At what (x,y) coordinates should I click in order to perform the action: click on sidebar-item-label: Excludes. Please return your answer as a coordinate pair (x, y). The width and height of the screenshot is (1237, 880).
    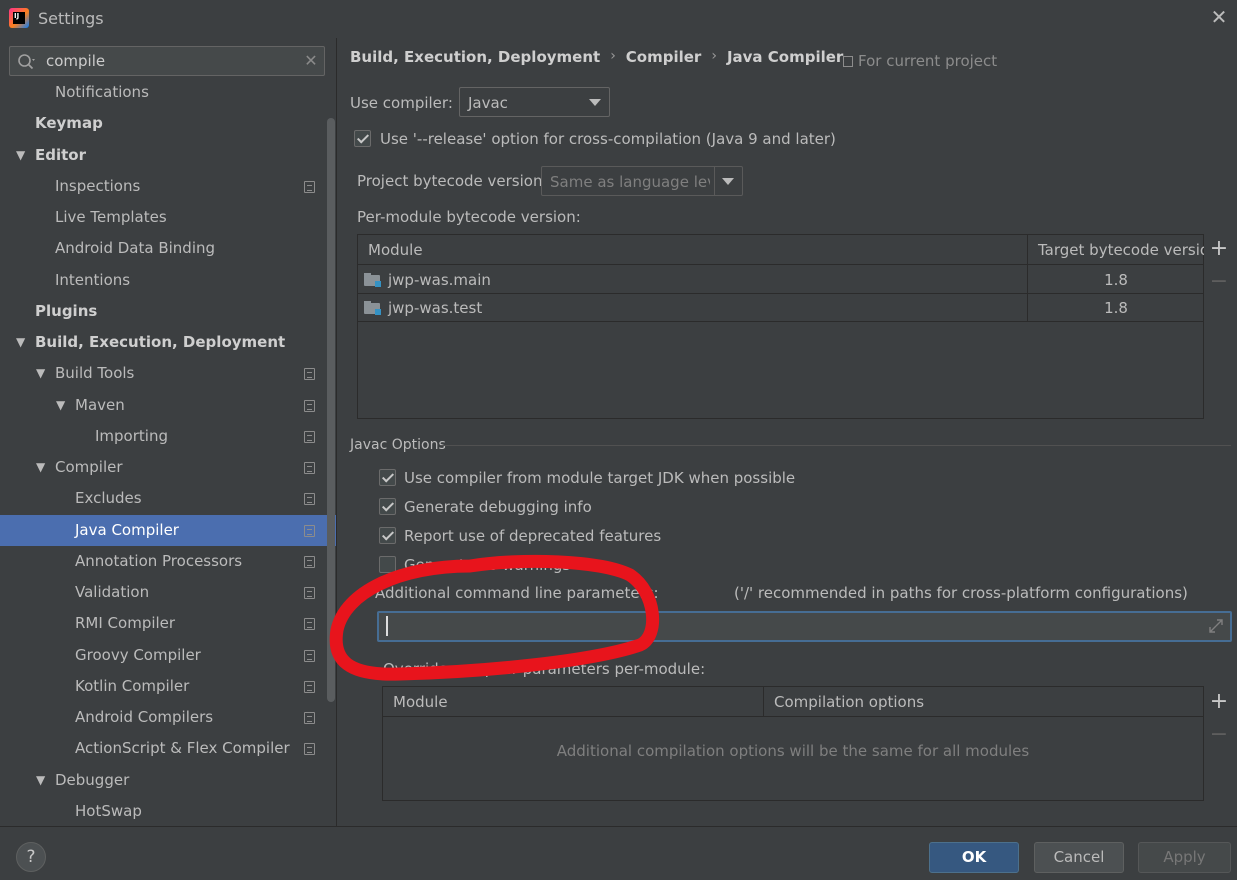
    Looking at the image, I should click on (108, 498).